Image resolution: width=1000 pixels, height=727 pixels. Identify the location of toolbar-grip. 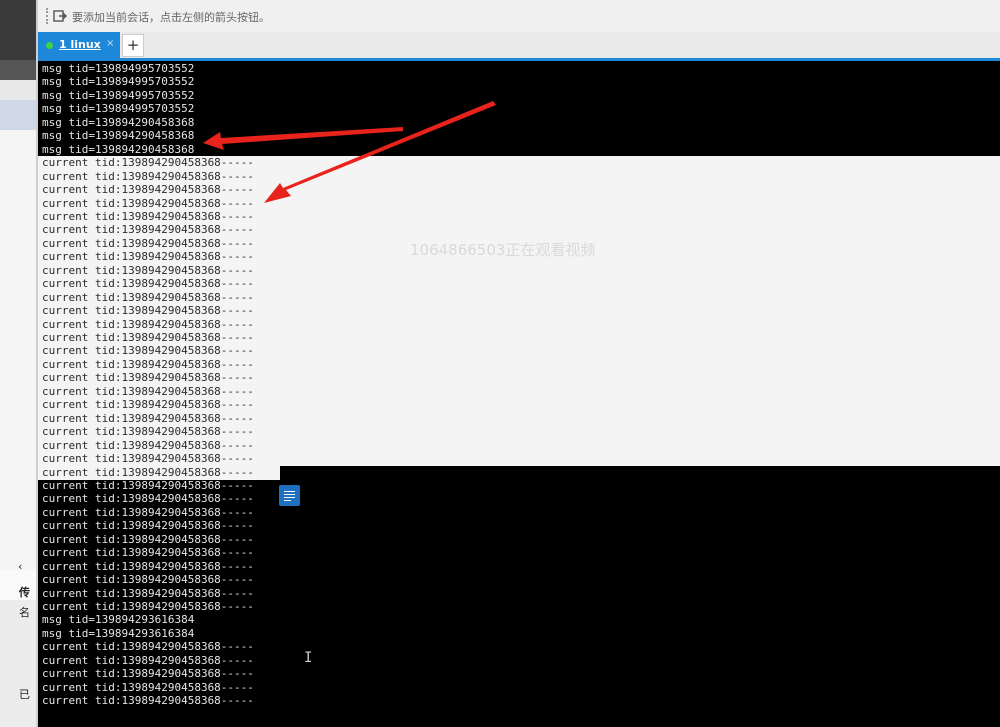
(48, 16).